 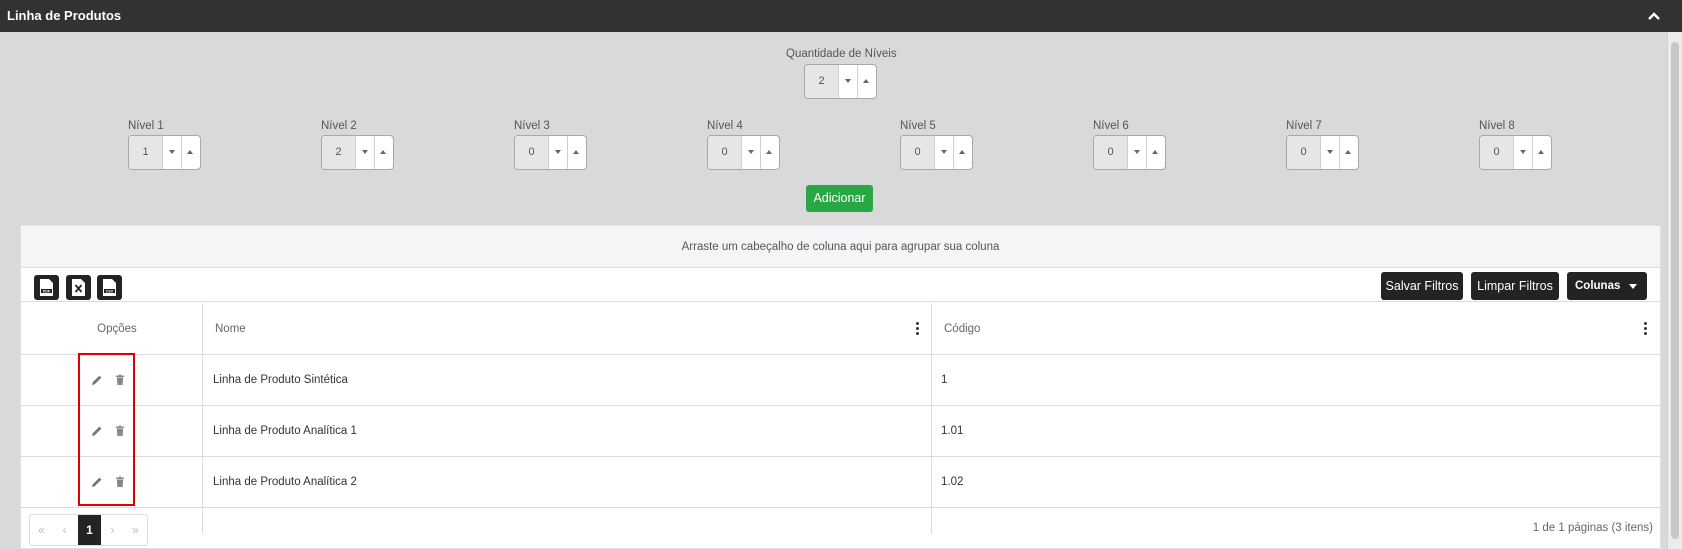 I want to click on level-6-stepper: 0, so click(x=1129, y=152).